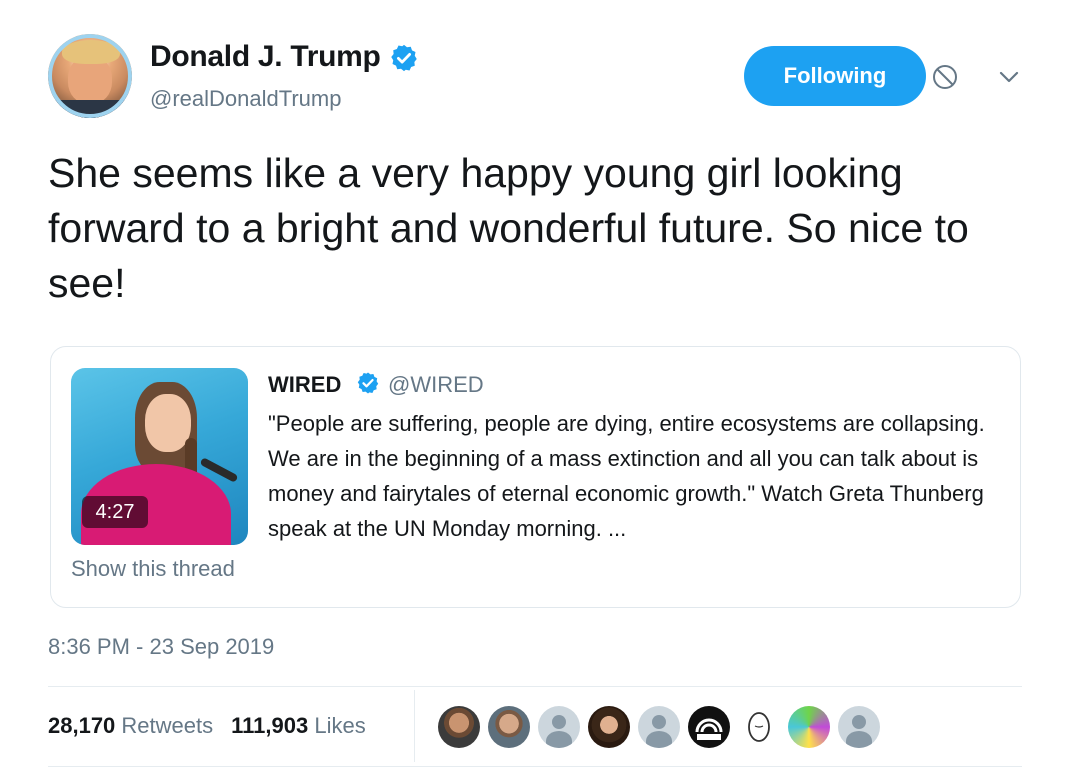  What do you see at coordinates (167, 725) in the screenshot?
I see `retweets-label: Retweets` at bounding box center [167, 725].